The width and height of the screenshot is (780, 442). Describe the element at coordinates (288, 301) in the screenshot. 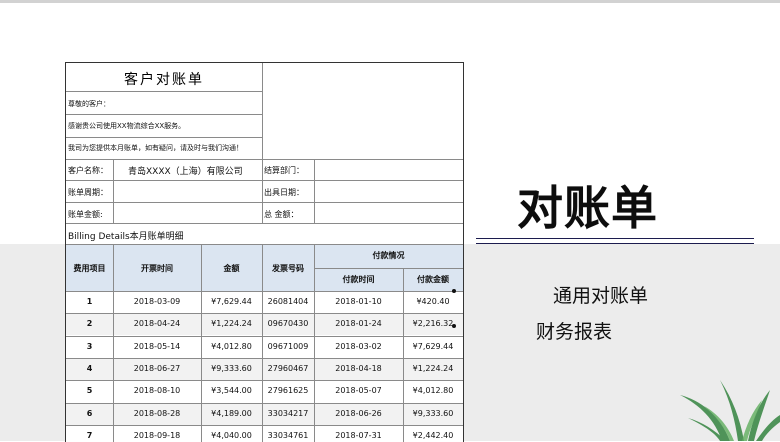

I see `cell-invoice-no: 26081404` at that location.